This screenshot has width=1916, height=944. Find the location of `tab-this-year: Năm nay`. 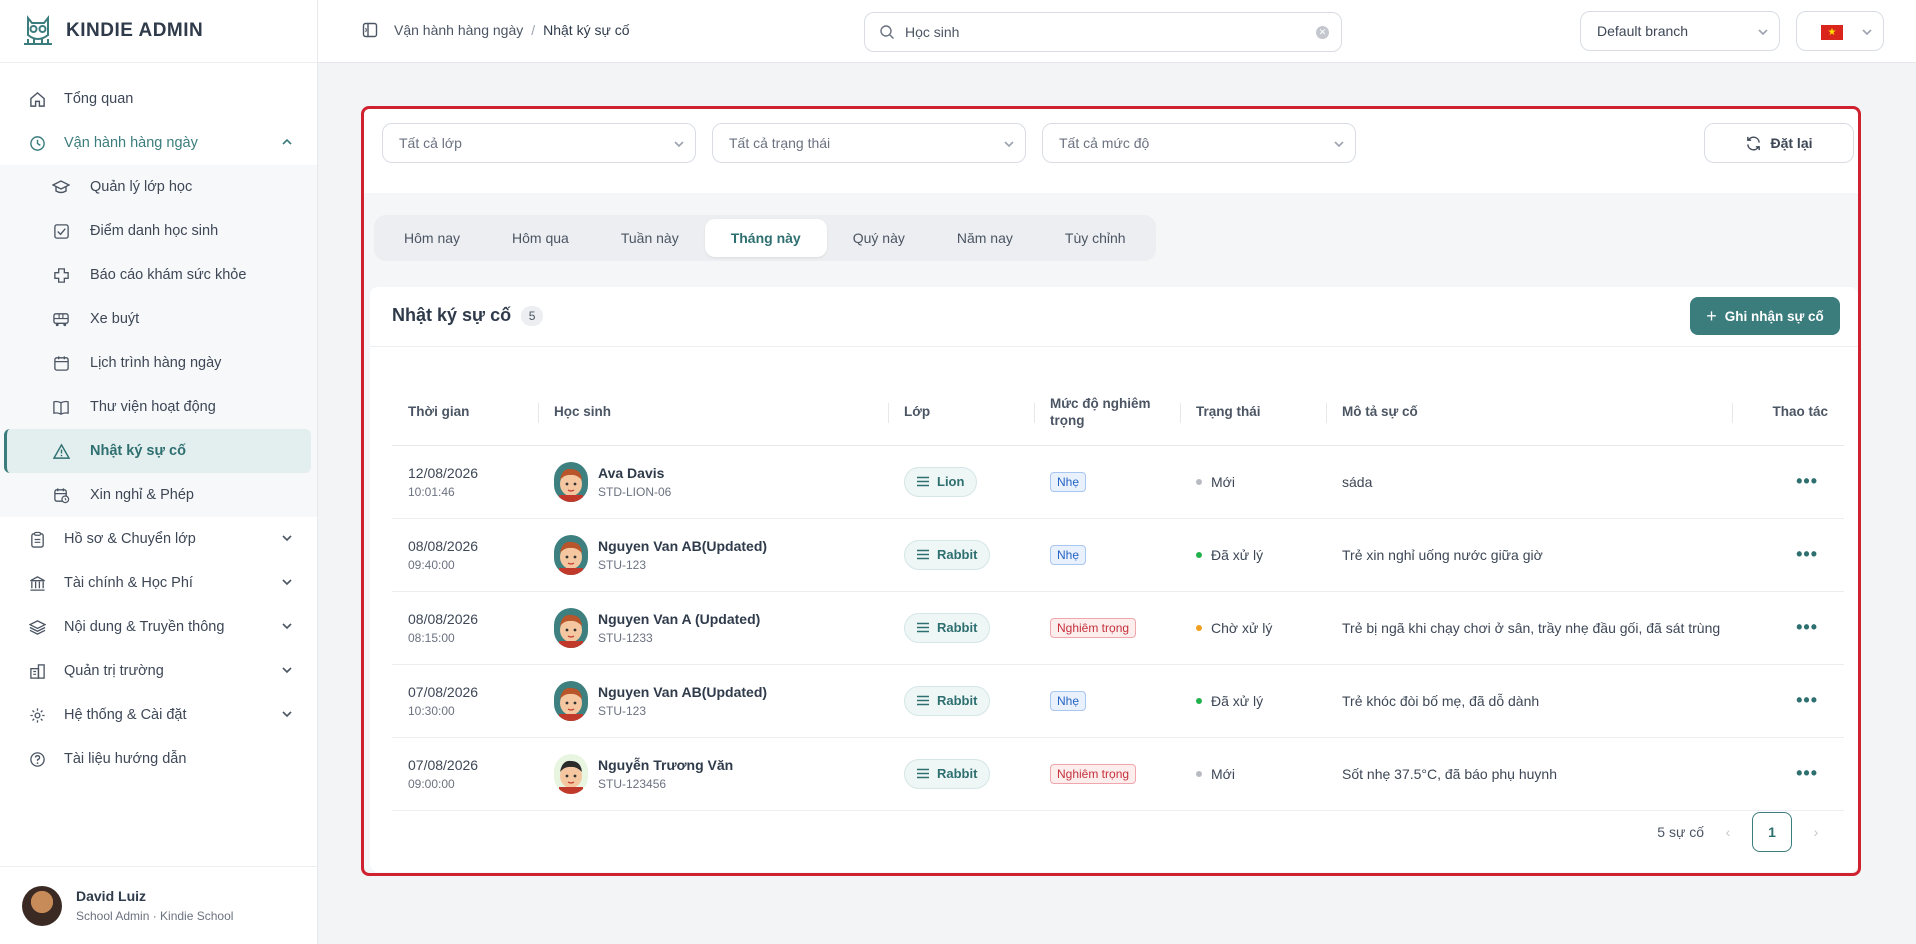

tab-this-year: Năm nay is located at coordinates (985, 238).